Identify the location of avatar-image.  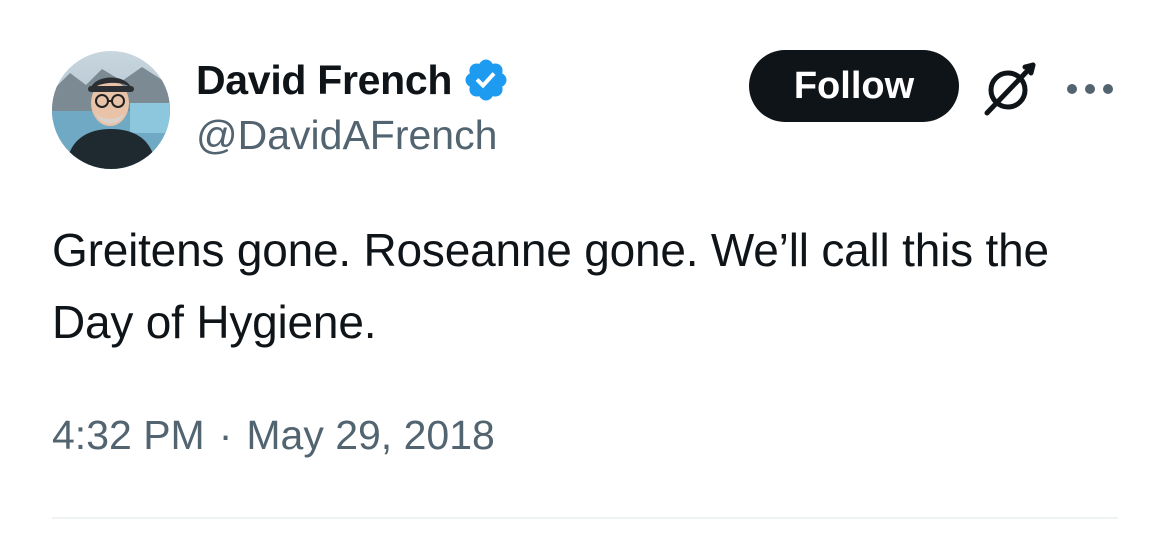
(111, 110).